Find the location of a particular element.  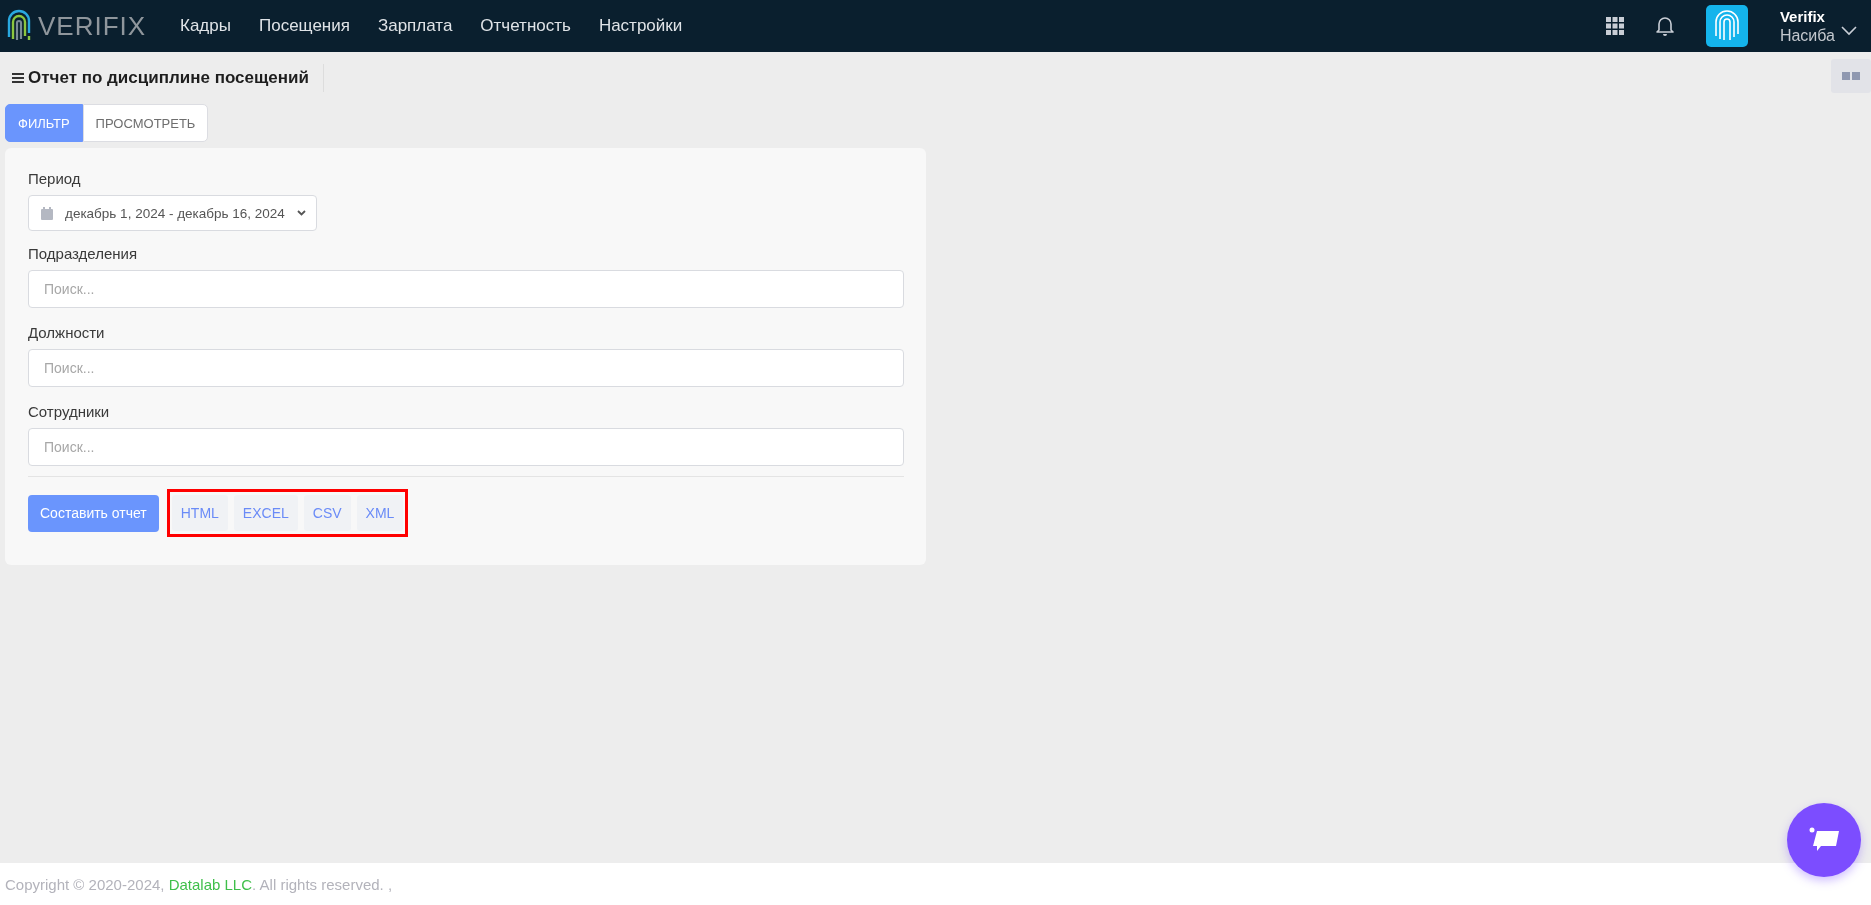

tab: ПРОСМОТРЕТЬ is located at coordinates (145, 123).